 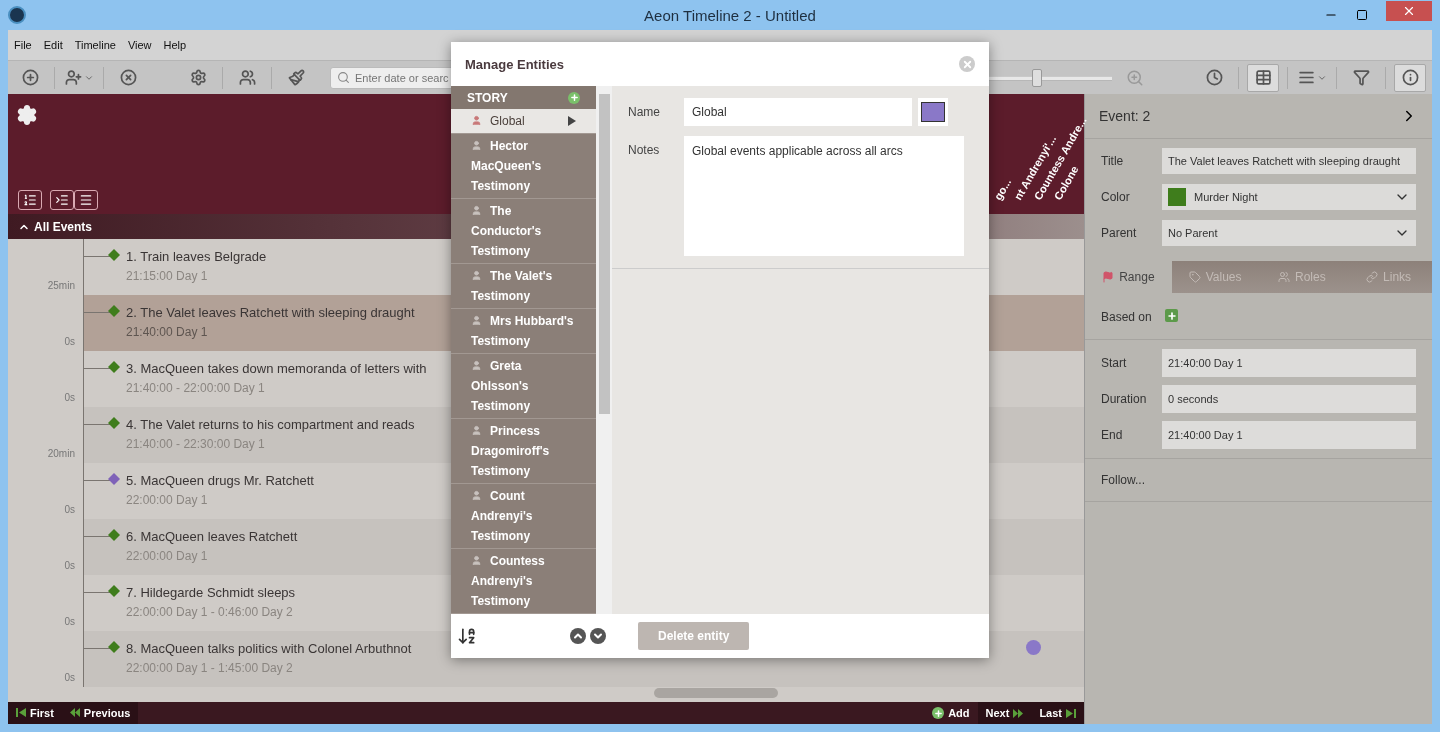 I want to click on event-time: 21:15:00 Day 1, so click(x=167, y=276).